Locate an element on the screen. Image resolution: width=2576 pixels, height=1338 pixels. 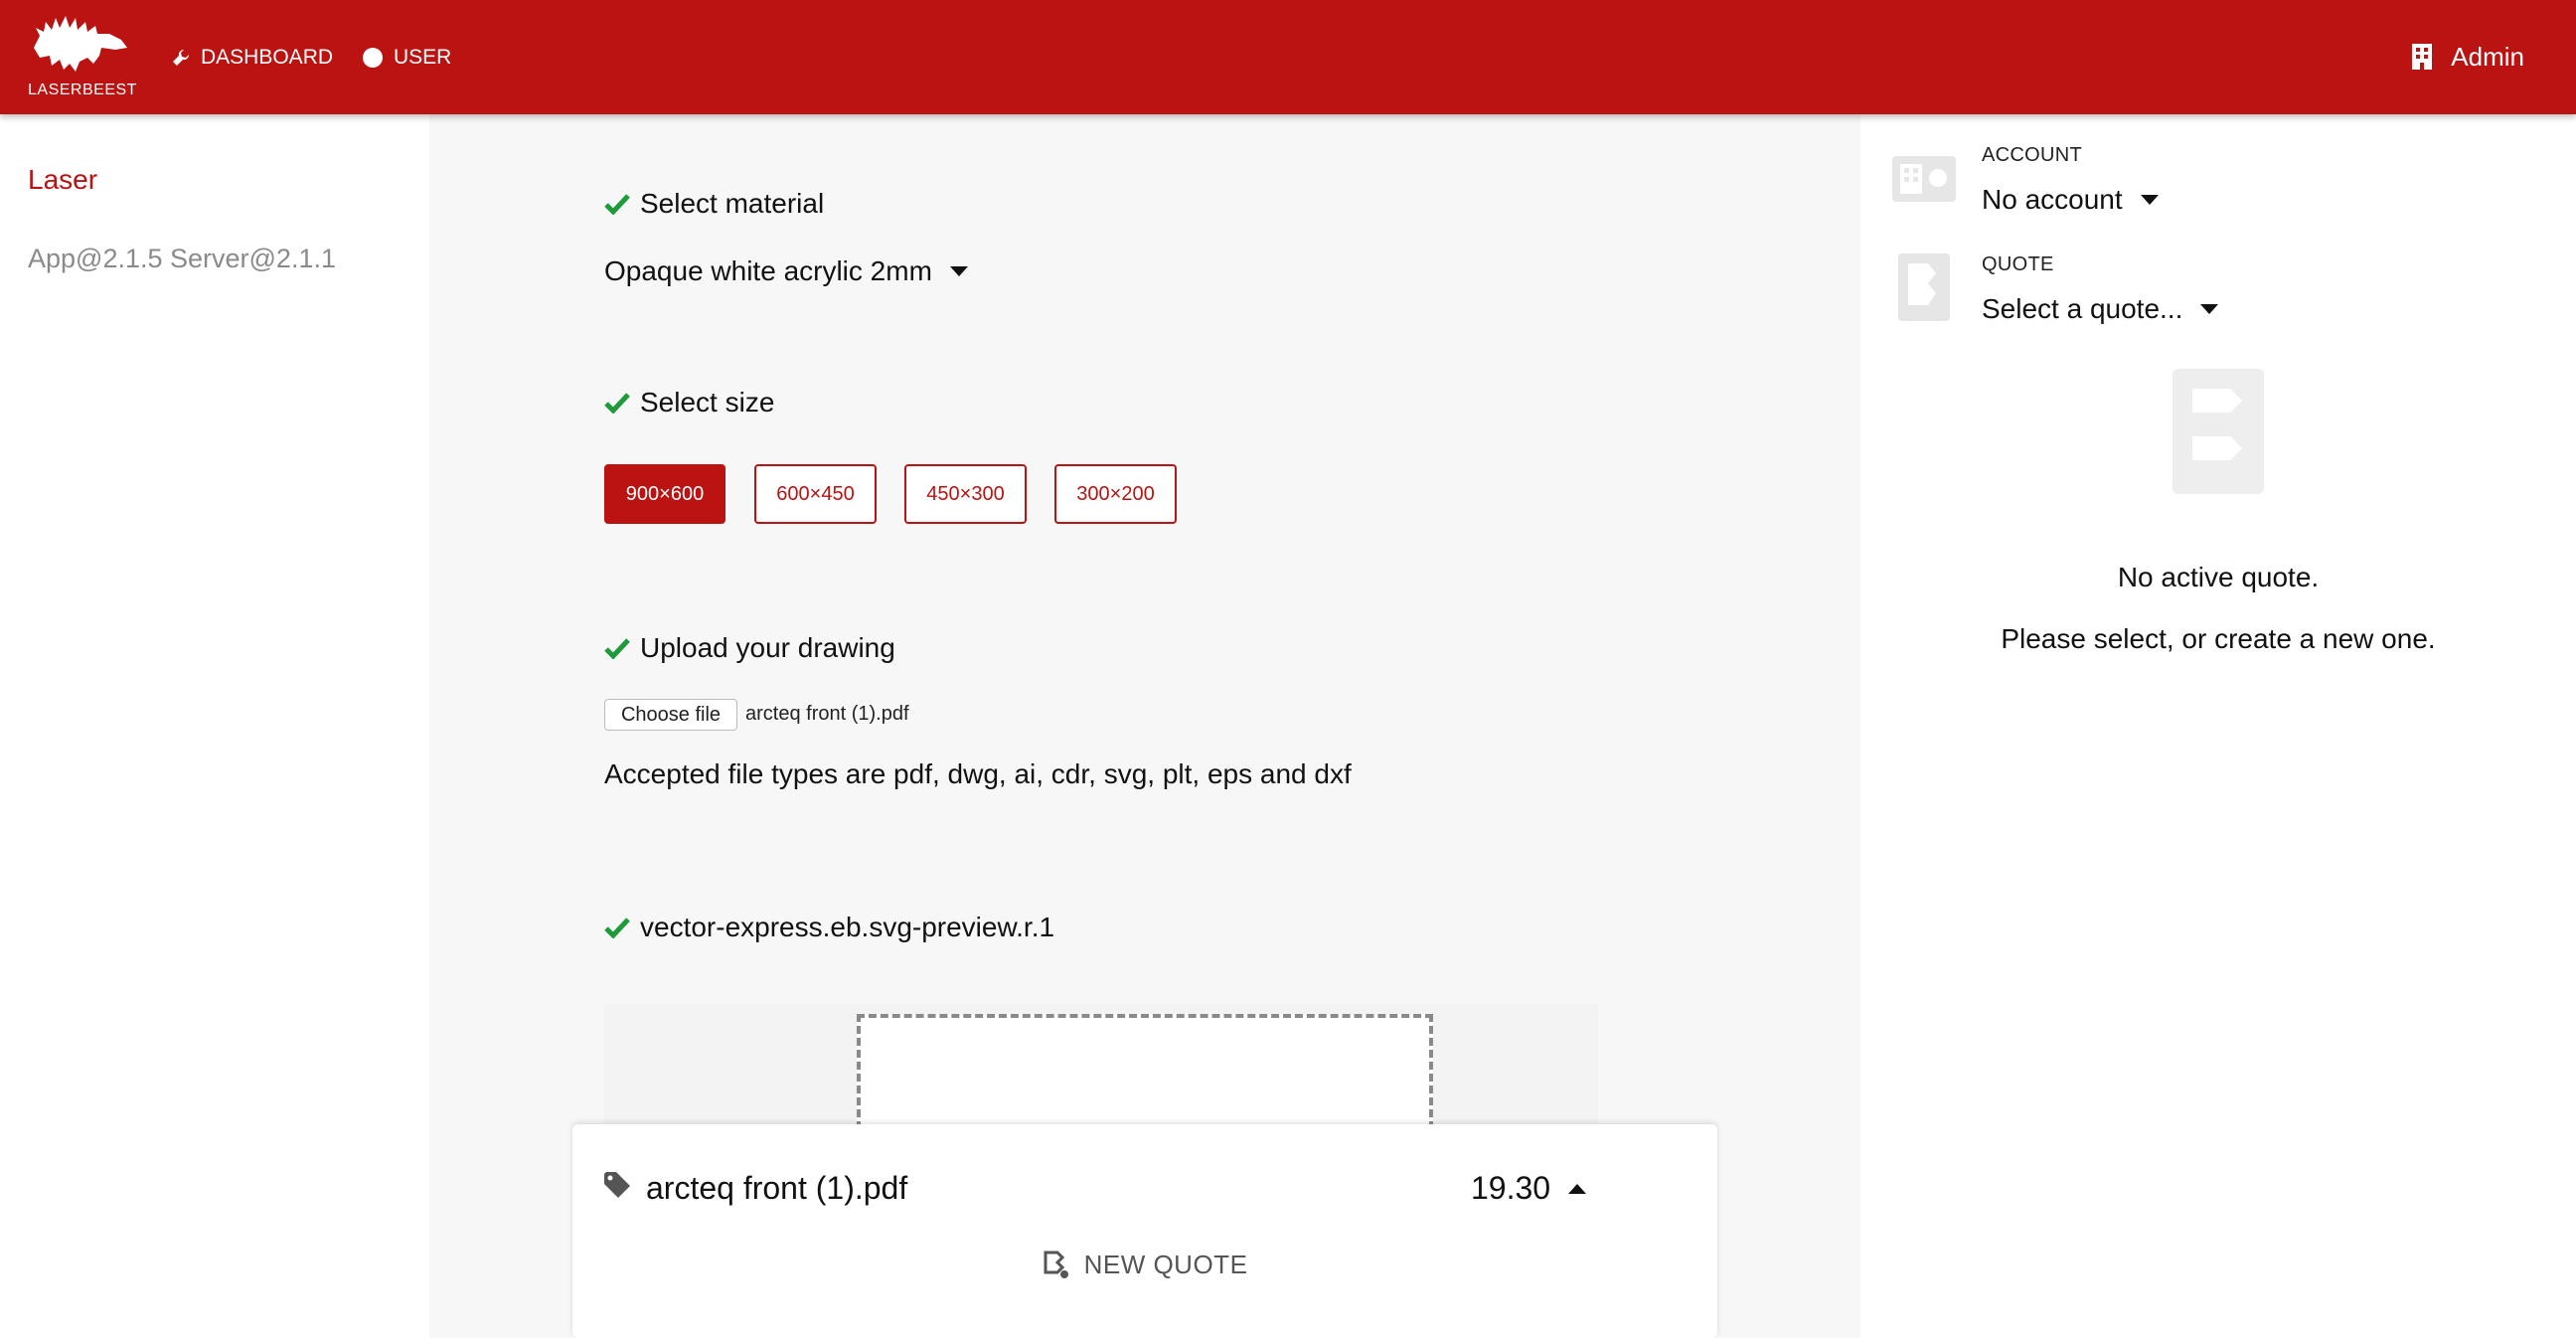
admin-menu: Admin is located at coordinates (2467, 57).